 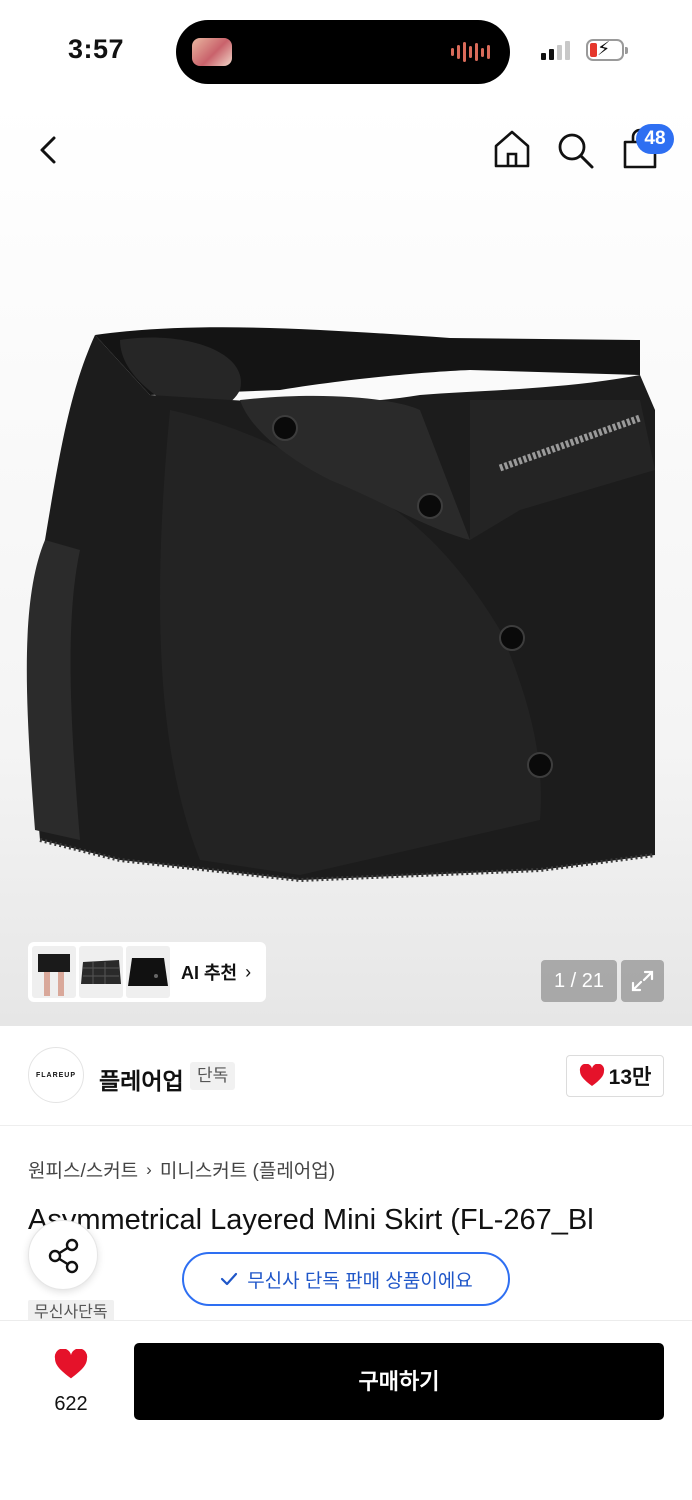 What do you see at coordinates (212, 52) in the screenshot?
I see `now-playing-thumbnail` at bounding box center [212, 52].